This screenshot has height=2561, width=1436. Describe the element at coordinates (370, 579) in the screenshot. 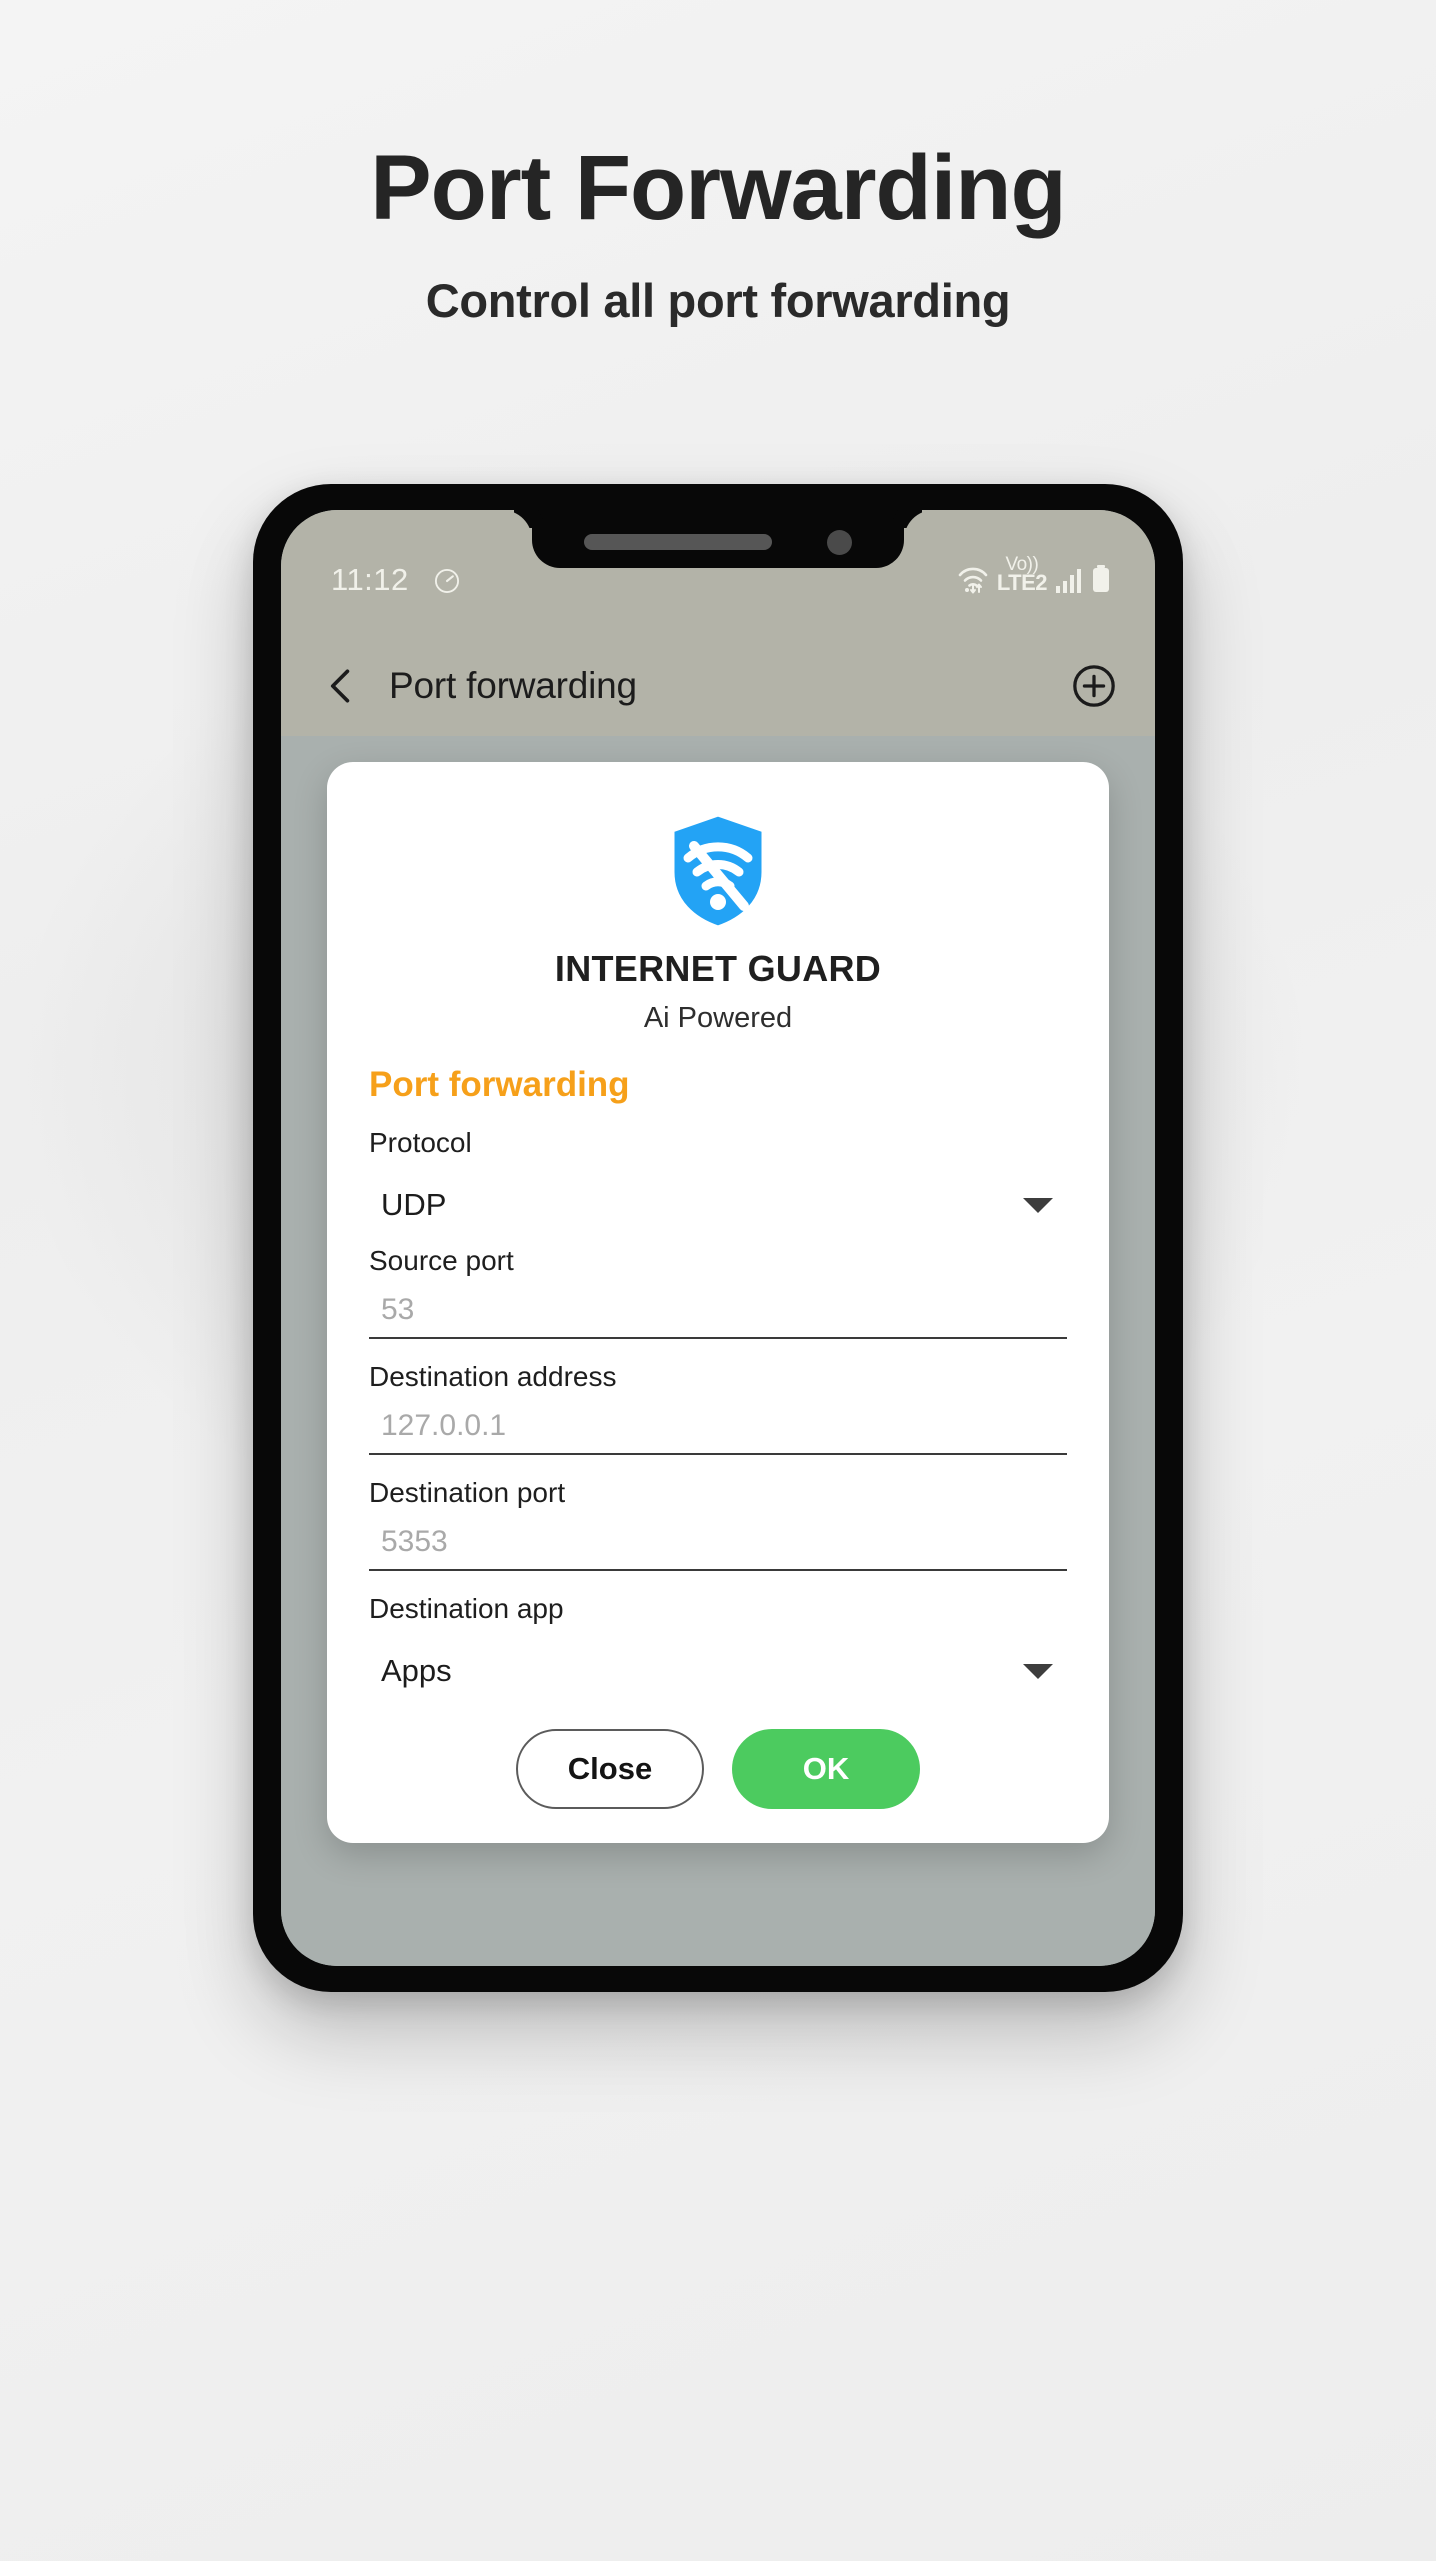

I see `status-time: 11:12` at that location.